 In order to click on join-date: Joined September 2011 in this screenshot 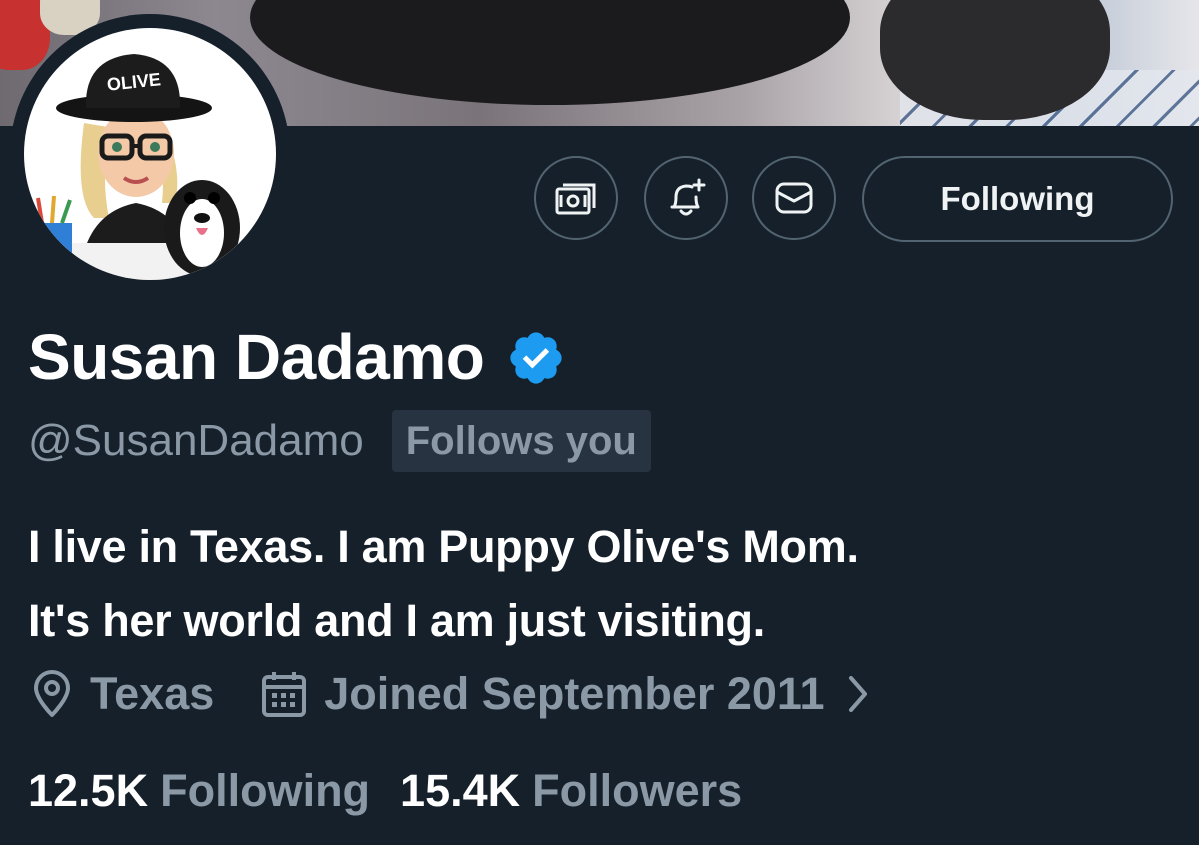, I will do `click(574, 694)`.